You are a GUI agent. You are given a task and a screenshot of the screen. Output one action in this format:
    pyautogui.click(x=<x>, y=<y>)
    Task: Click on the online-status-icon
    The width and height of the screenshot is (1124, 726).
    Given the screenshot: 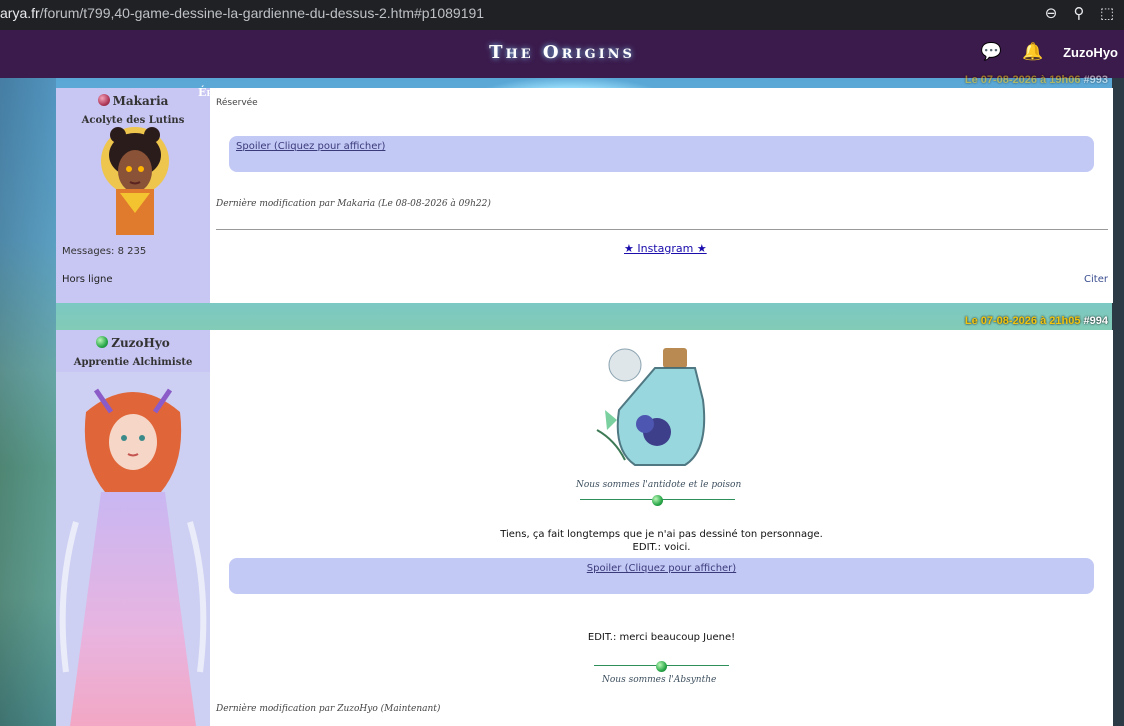 What is the action you would take?
    pyautogui.click(x=102, y=342)
    